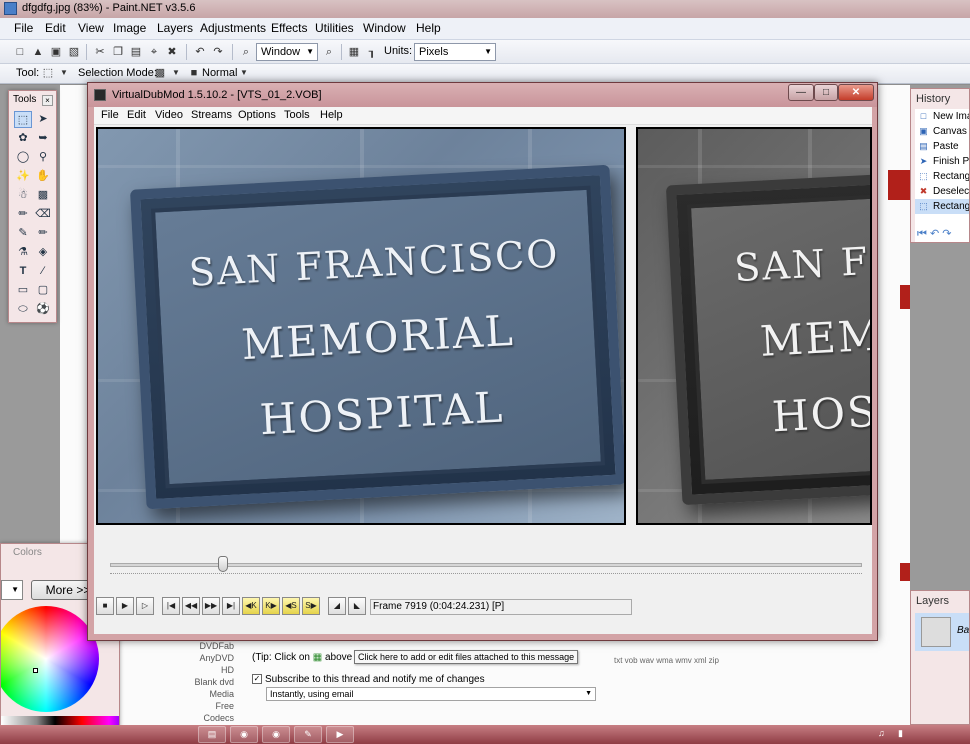  I want to click on eraser-icon: ⌫, so click(43, 214).